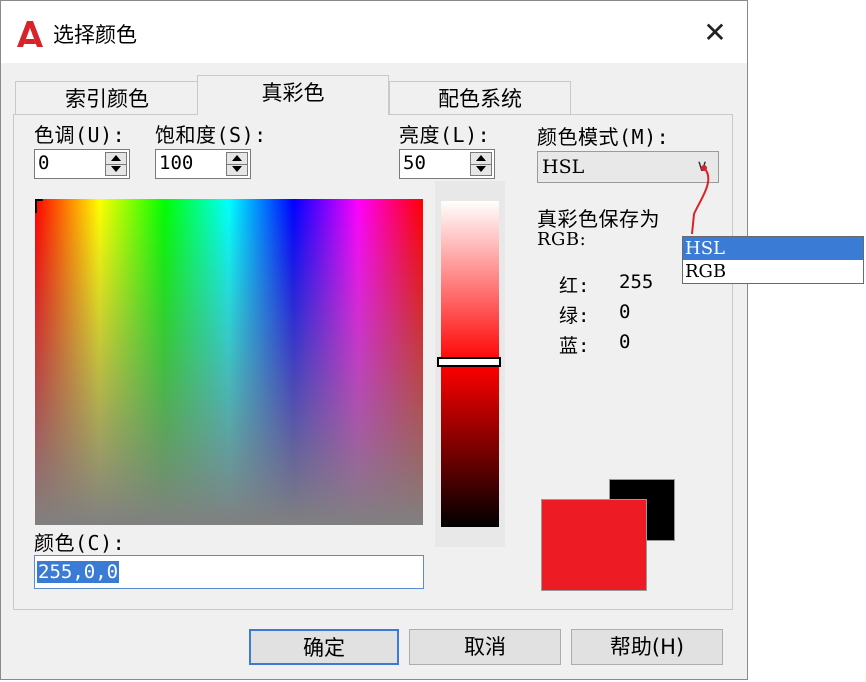 The width and height of the screenshot is (866, 682). What do you see at coordinates (598, 219) in the screenshot?
I see `save-as-label: 真彩色保存为` at bounding box center [598, 219].